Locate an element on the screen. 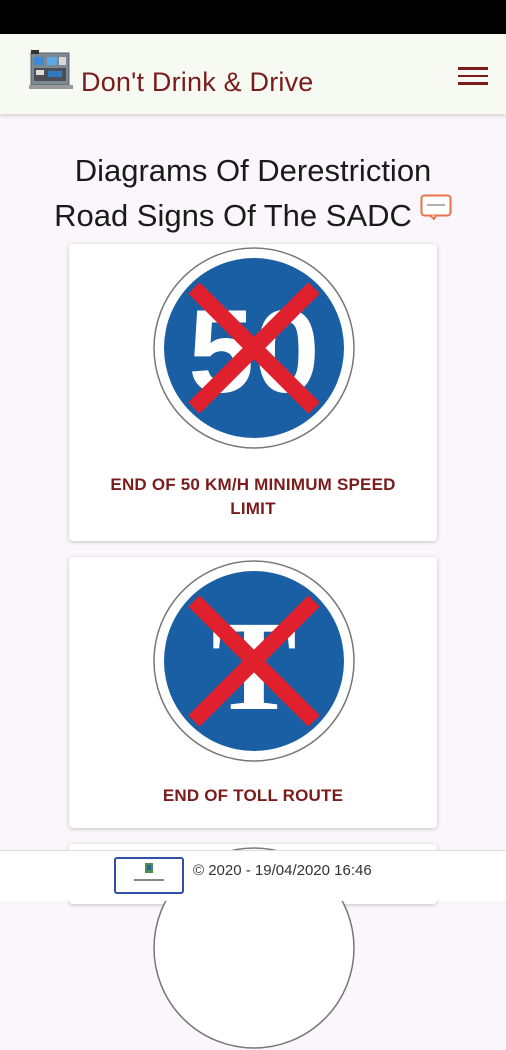 This screenshot has width=506, height=1050. app-bar: Don't Drink & Drive is located at coordinates (253, 74).